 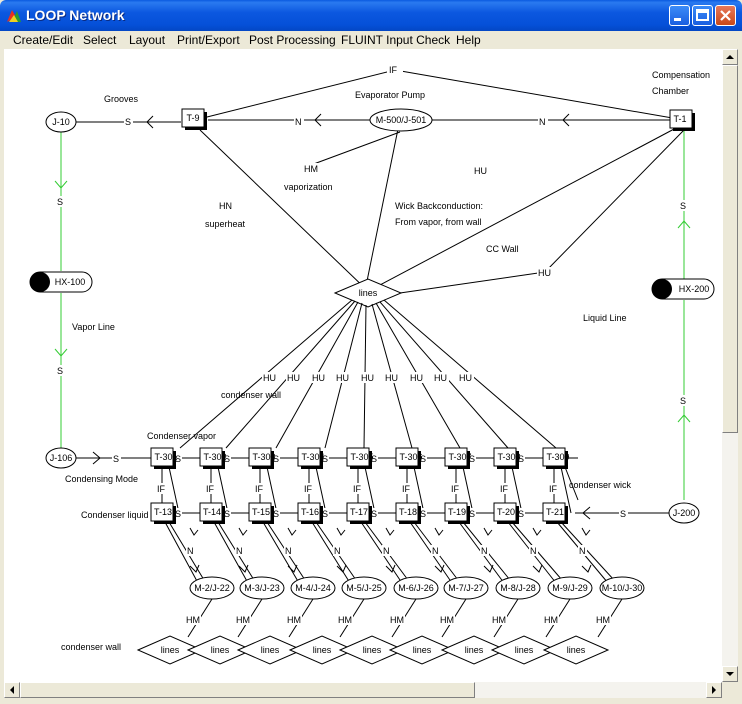 I want to click on maximize-icon, so click(x=702, y=15).